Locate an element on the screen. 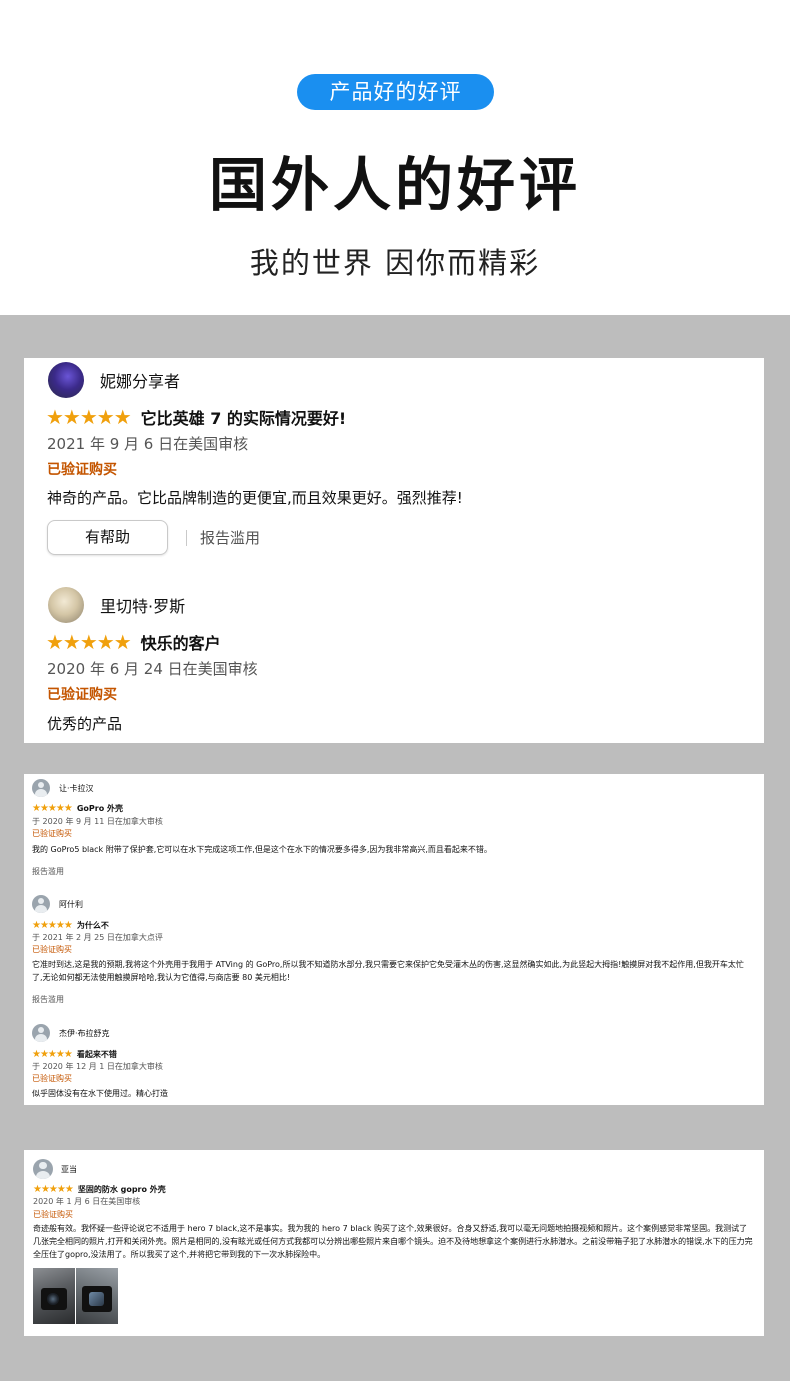 This screenshot has width=790, height=1381. review-body: 似乎固体没有在水下使用过。精心打造 is located at coordinates (100, 1093).